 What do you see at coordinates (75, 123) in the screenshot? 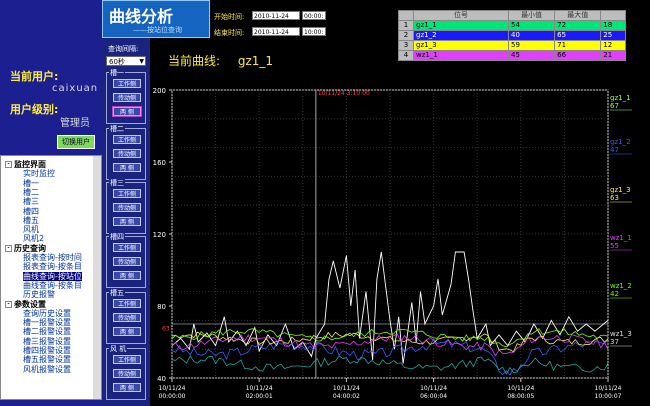
I see `user-level: 管理员` at bounding box center [75, 123].